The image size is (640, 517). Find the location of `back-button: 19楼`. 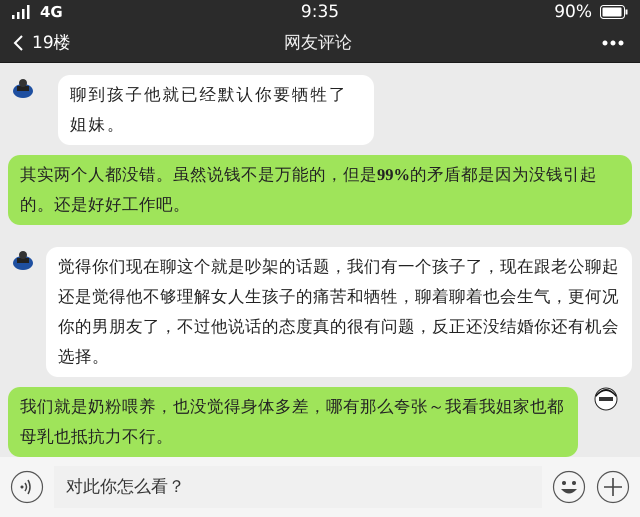

back-button: 19楼 is located at coordinates (57, 42).